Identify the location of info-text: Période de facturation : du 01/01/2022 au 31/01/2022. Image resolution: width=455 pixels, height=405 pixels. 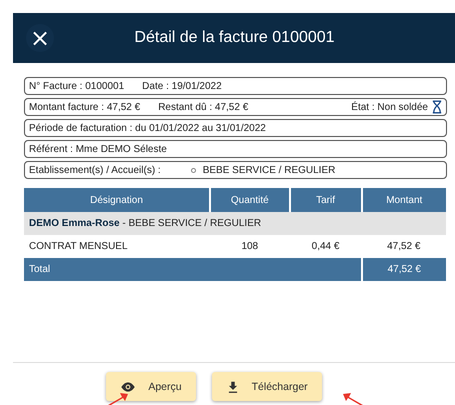
(147, 128).